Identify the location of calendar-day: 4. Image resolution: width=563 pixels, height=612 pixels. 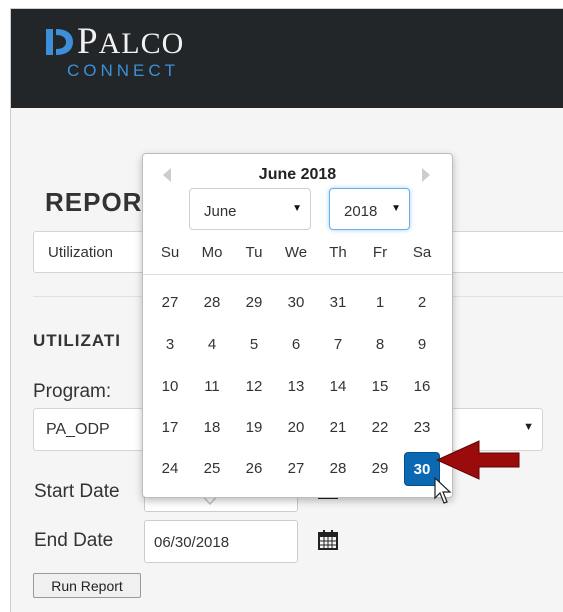
(212, 345).